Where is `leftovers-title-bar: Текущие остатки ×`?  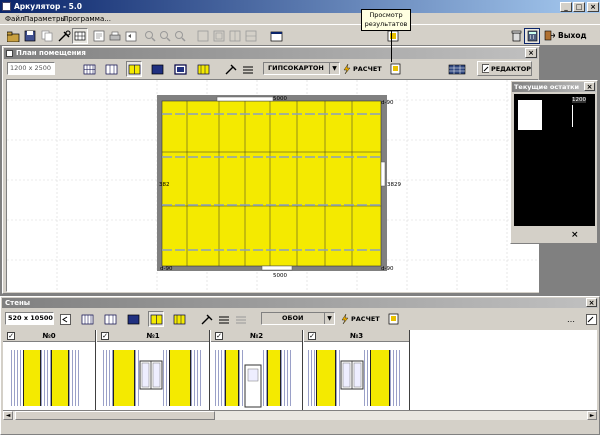 leftovers-title-bar: Текущие остатки × is located at coordinates (554, 87).